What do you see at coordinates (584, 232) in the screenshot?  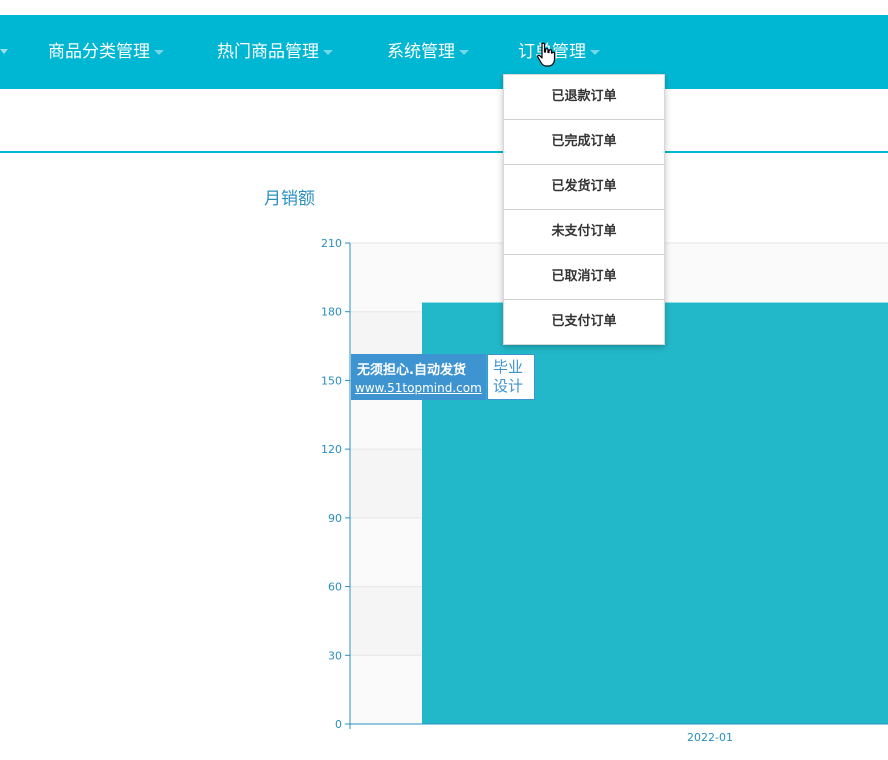 I see `menu-item-unpaid-orders: 未支付订单` at bounding box center [584, 232].